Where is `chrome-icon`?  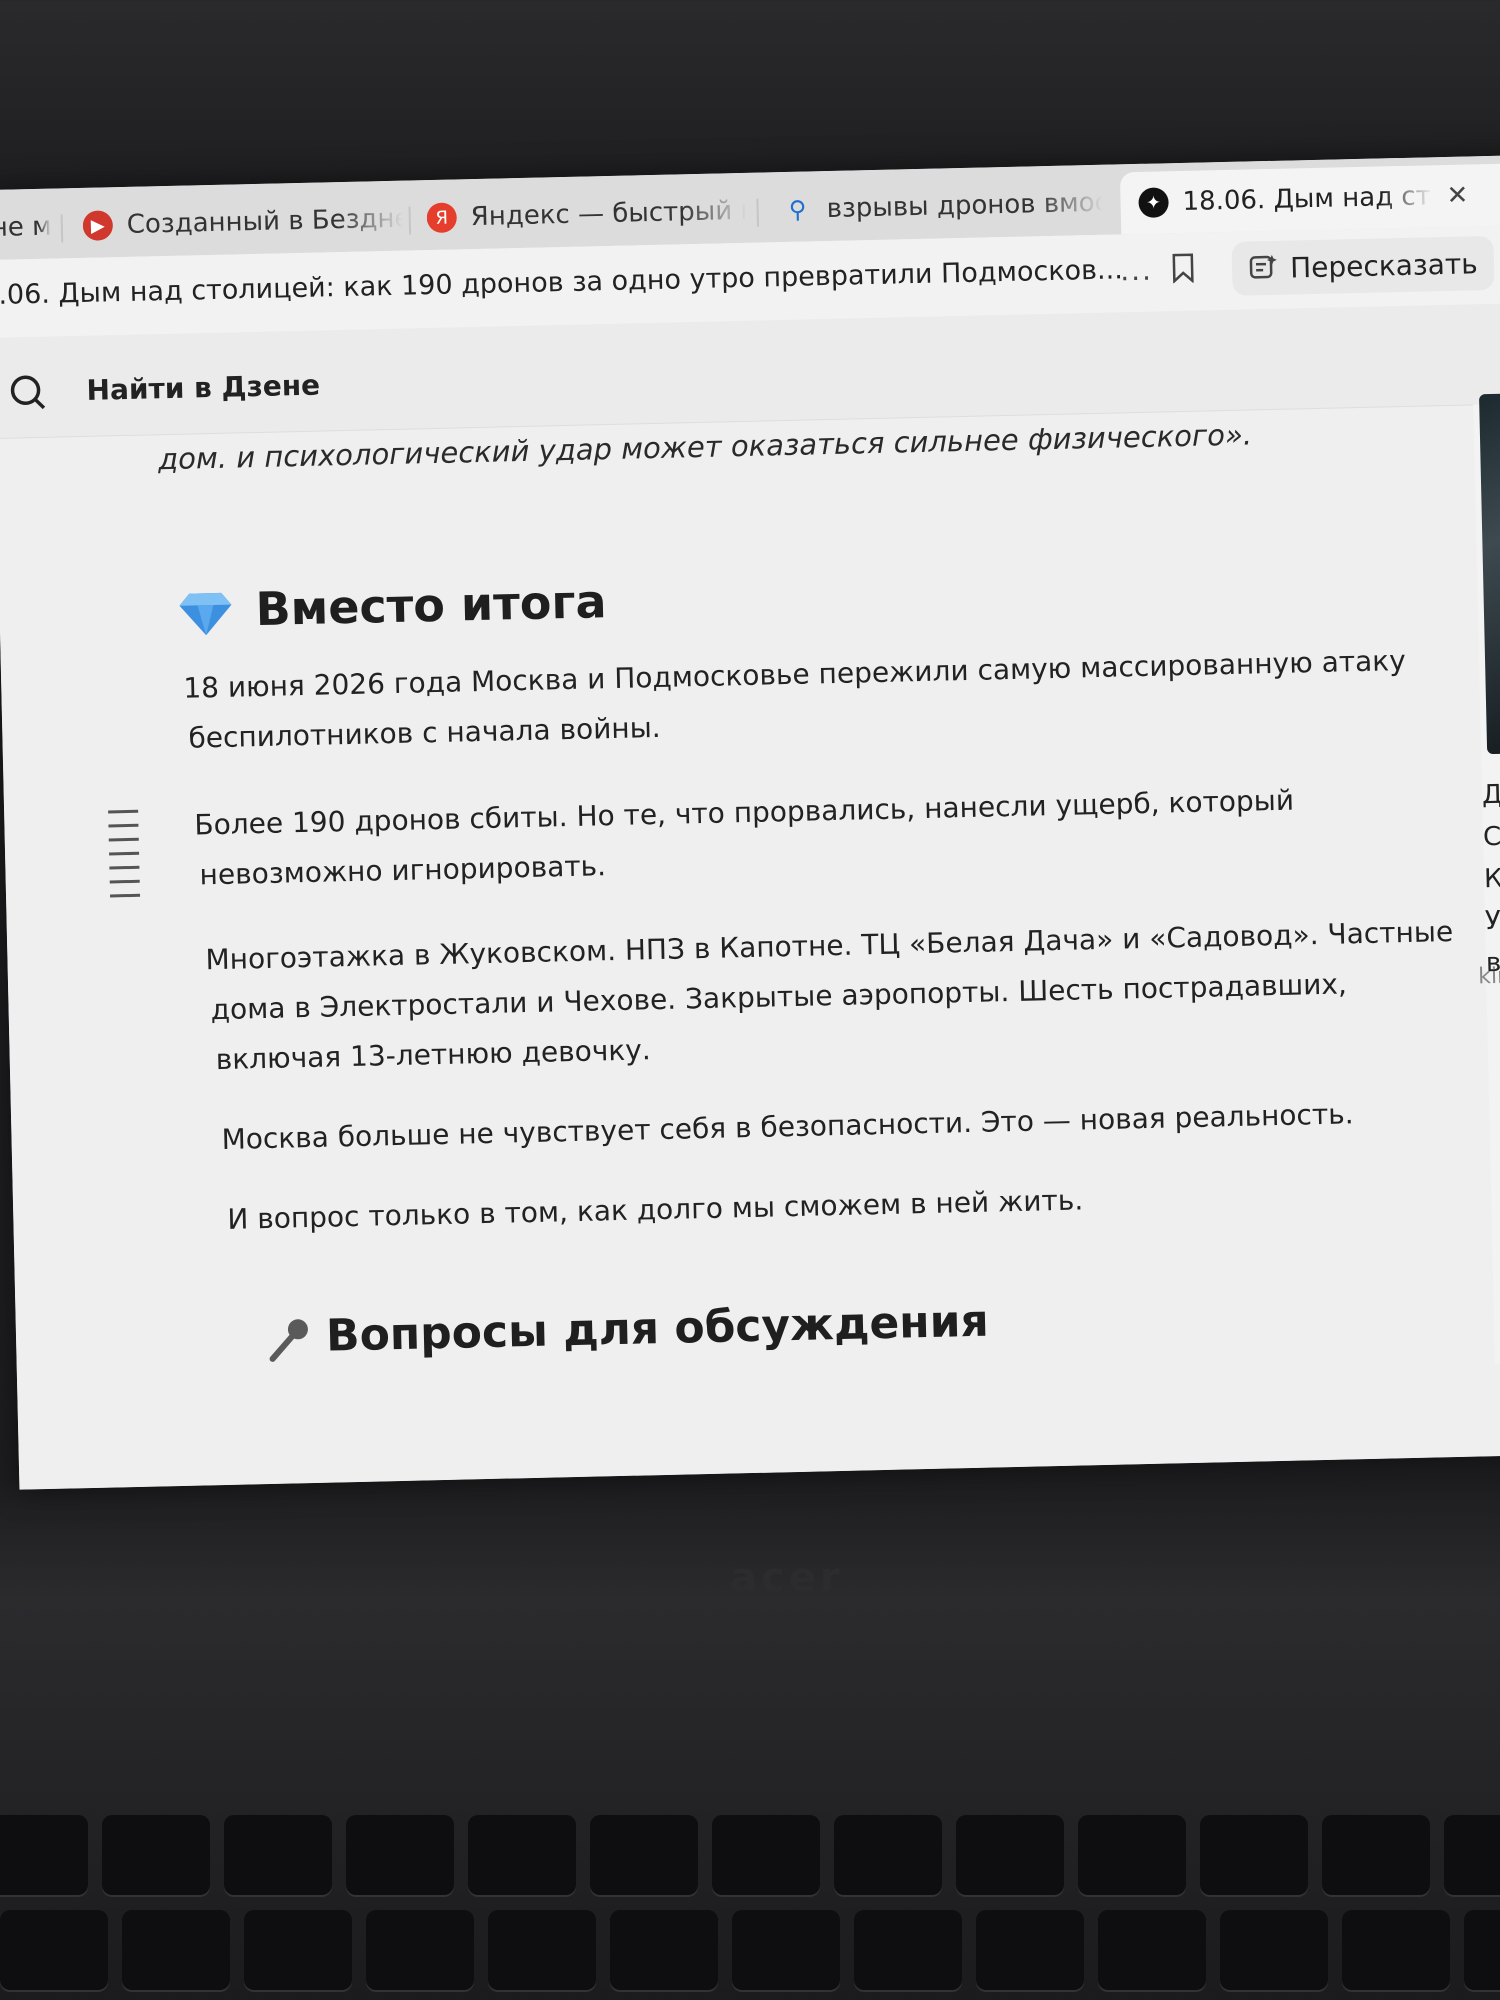
chrome-icon is located at coordinates (856, 1487).